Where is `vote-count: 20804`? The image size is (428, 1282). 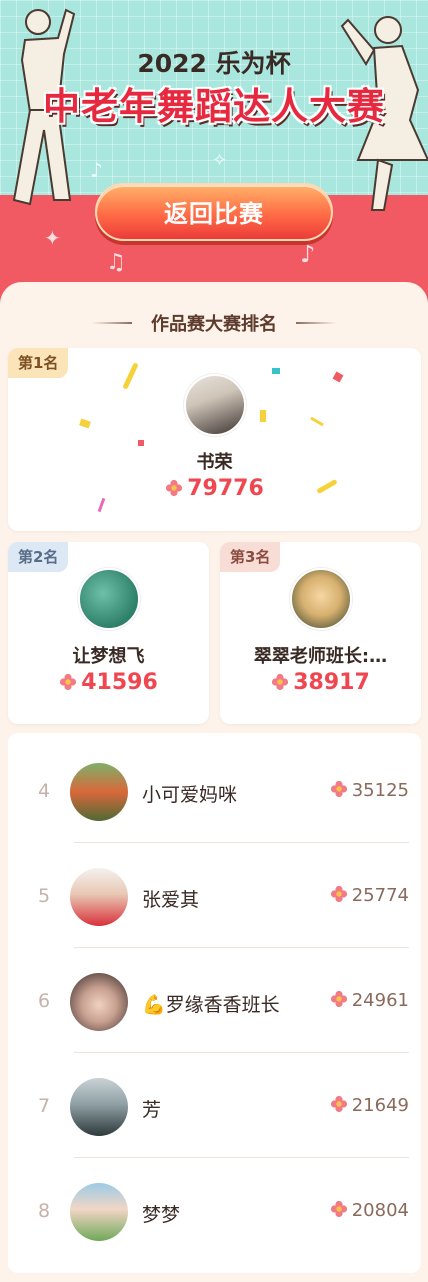
vote-count: 20804 is located at coordinates (369, 1210).